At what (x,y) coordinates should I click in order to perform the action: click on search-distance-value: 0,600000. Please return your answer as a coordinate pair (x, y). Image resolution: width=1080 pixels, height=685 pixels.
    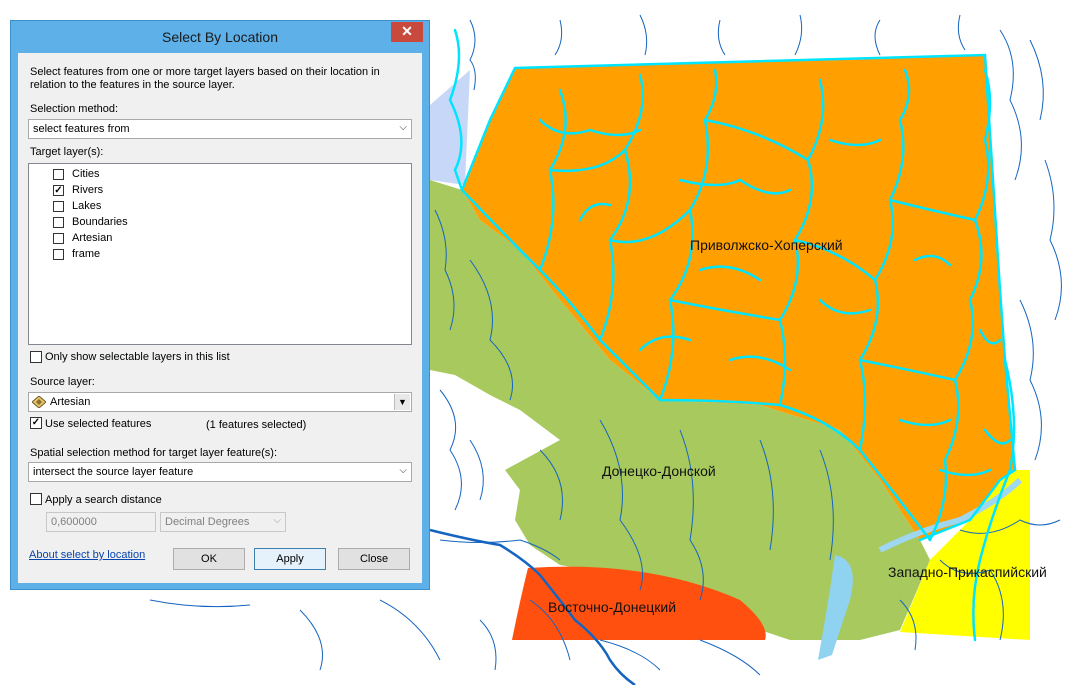
    Looking at the image, I should click on (74, 522).